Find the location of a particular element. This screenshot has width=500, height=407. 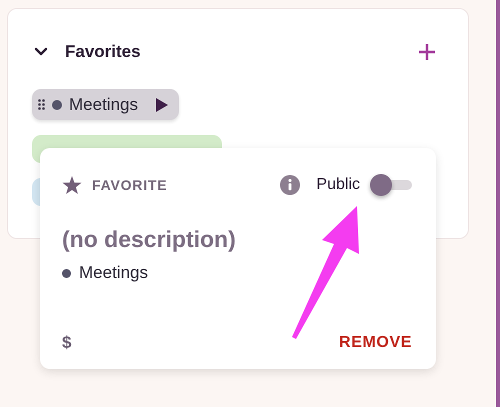

tag-label: Meetings is located at coordinates (113, 273).